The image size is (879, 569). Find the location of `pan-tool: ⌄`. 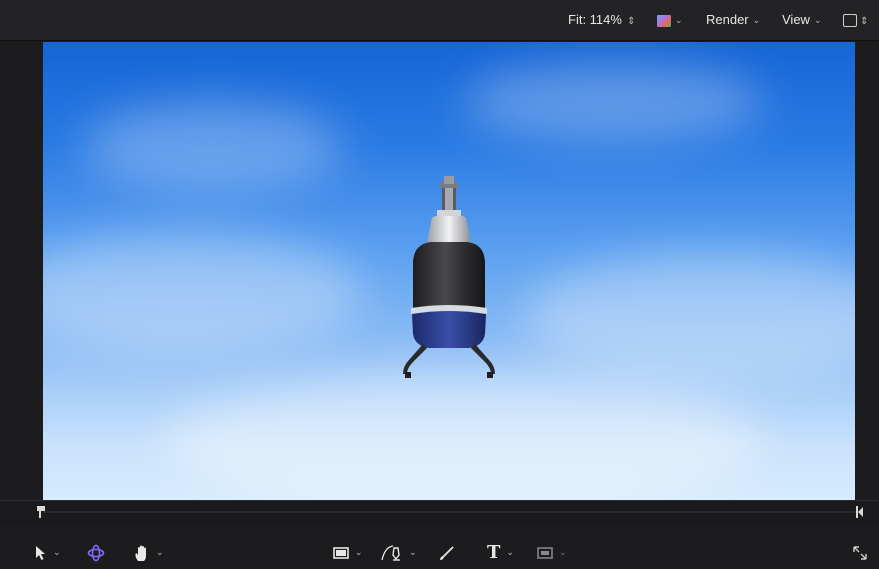

pan-tool: ⌄ is located at coordinates (149, 553).